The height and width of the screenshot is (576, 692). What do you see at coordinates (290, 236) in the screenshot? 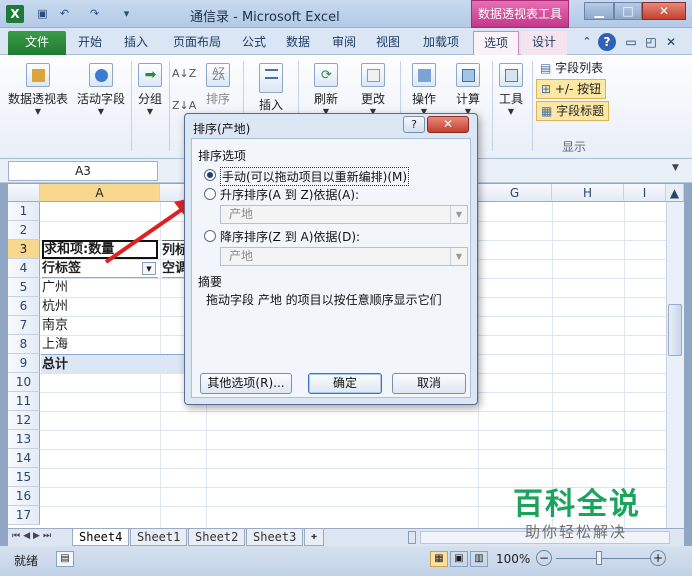
I see `radio-descending-label: 降序排序(Z 到 A)依据(D):` at bounding box center [290, 236].